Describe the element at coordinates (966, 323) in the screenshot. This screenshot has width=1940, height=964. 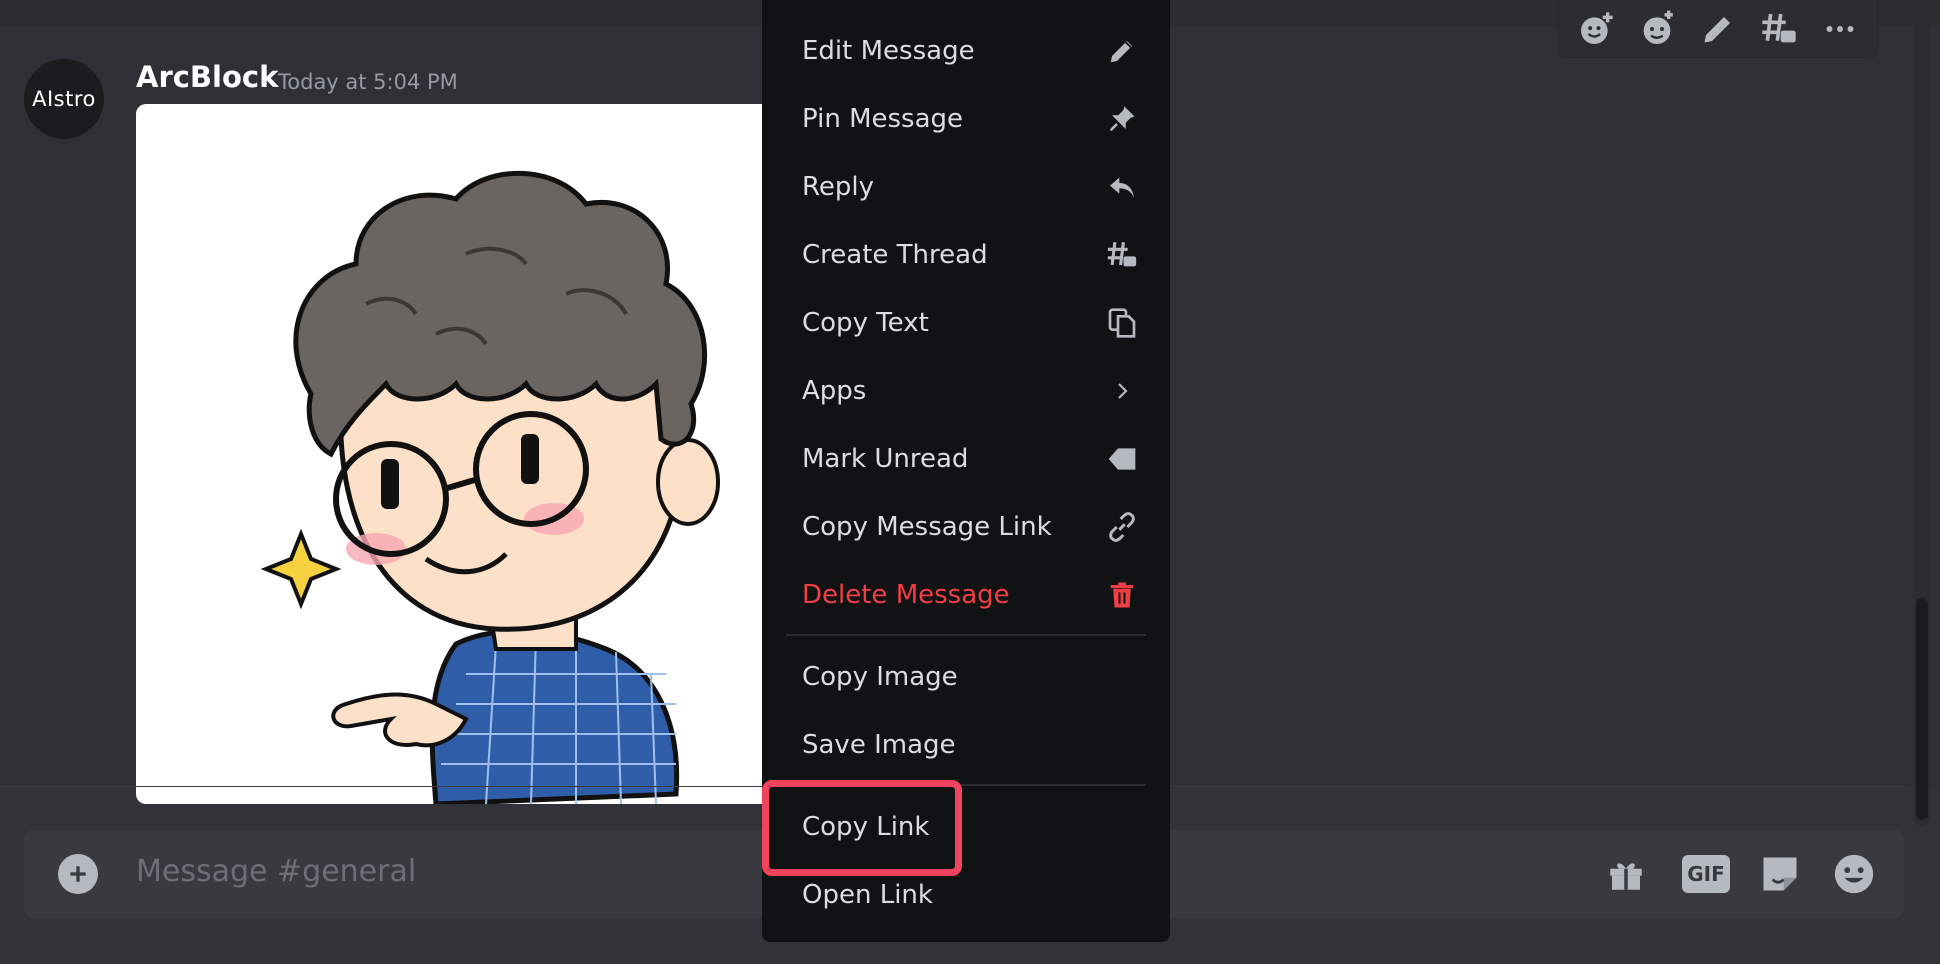
I see `menu-item-copy-text: Copy Text` at that location.